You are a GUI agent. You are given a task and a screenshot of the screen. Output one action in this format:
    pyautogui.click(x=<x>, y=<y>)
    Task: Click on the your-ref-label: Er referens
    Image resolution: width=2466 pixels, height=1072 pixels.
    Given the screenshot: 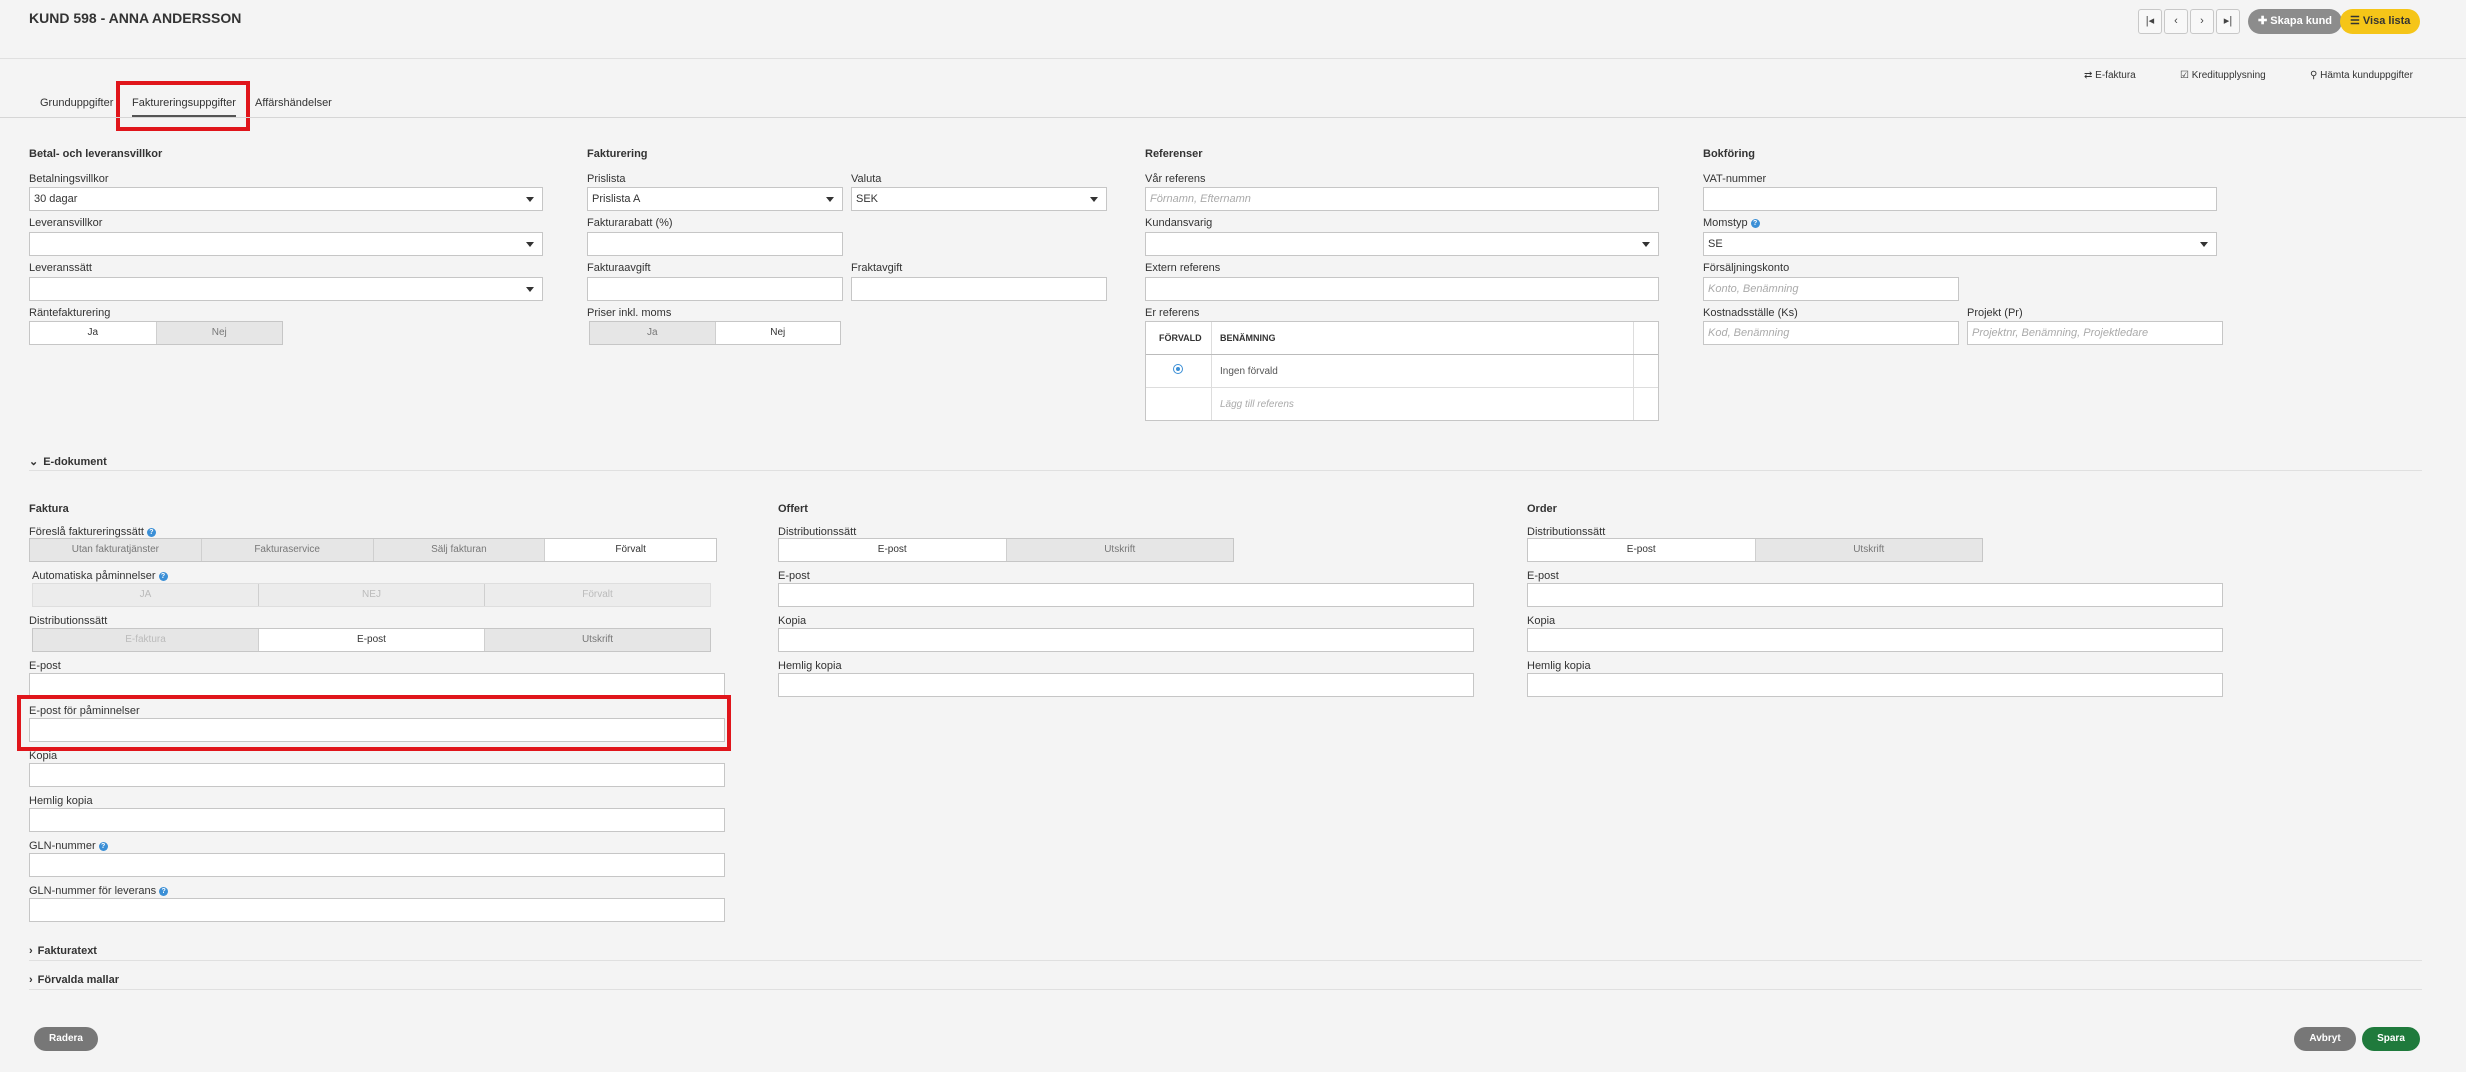 What is the action you would take?
    pyautogui.click(x=1172, y=313)
    